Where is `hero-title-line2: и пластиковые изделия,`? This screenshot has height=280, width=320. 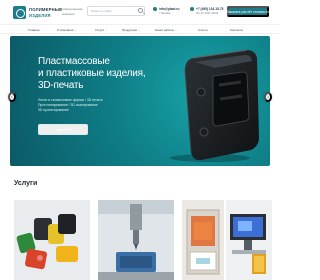
hero-title-line2: и пластиковые изделия, is located at coordinates (92, 73).